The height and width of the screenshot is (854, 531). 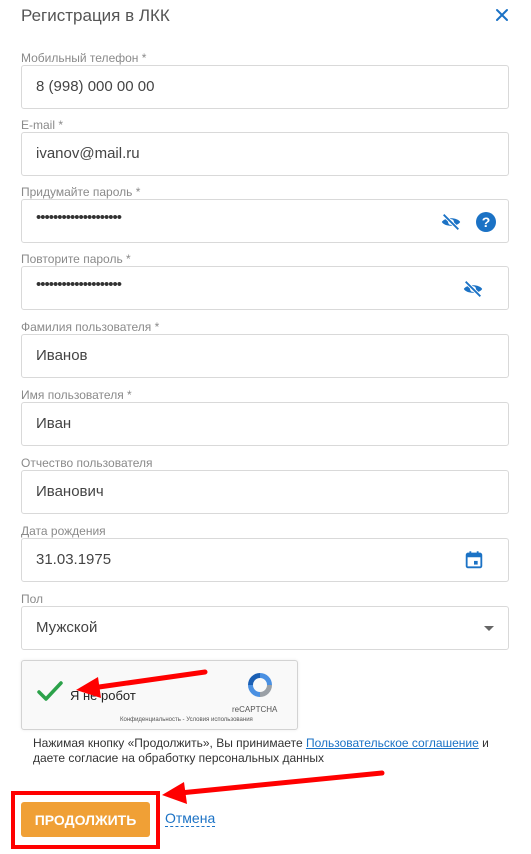 I want to click on last-name-value: Иванов, so click(x=62, y=355).